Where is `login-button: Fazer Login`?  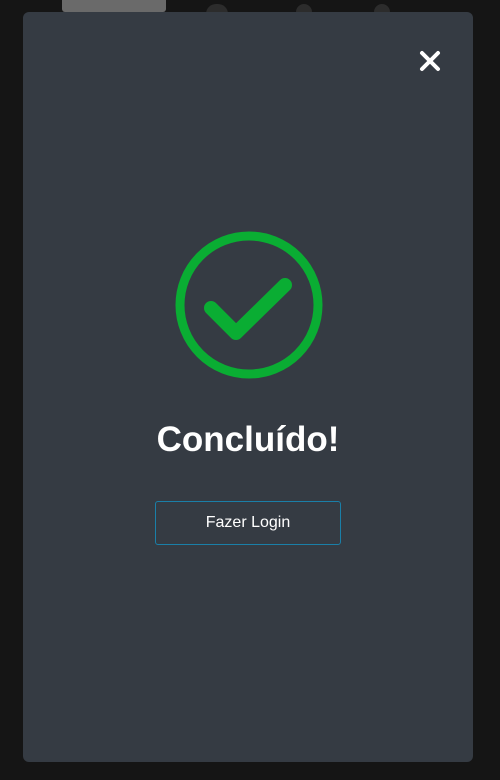 login-button: Fazer Login is located at coordinates (248, 523).